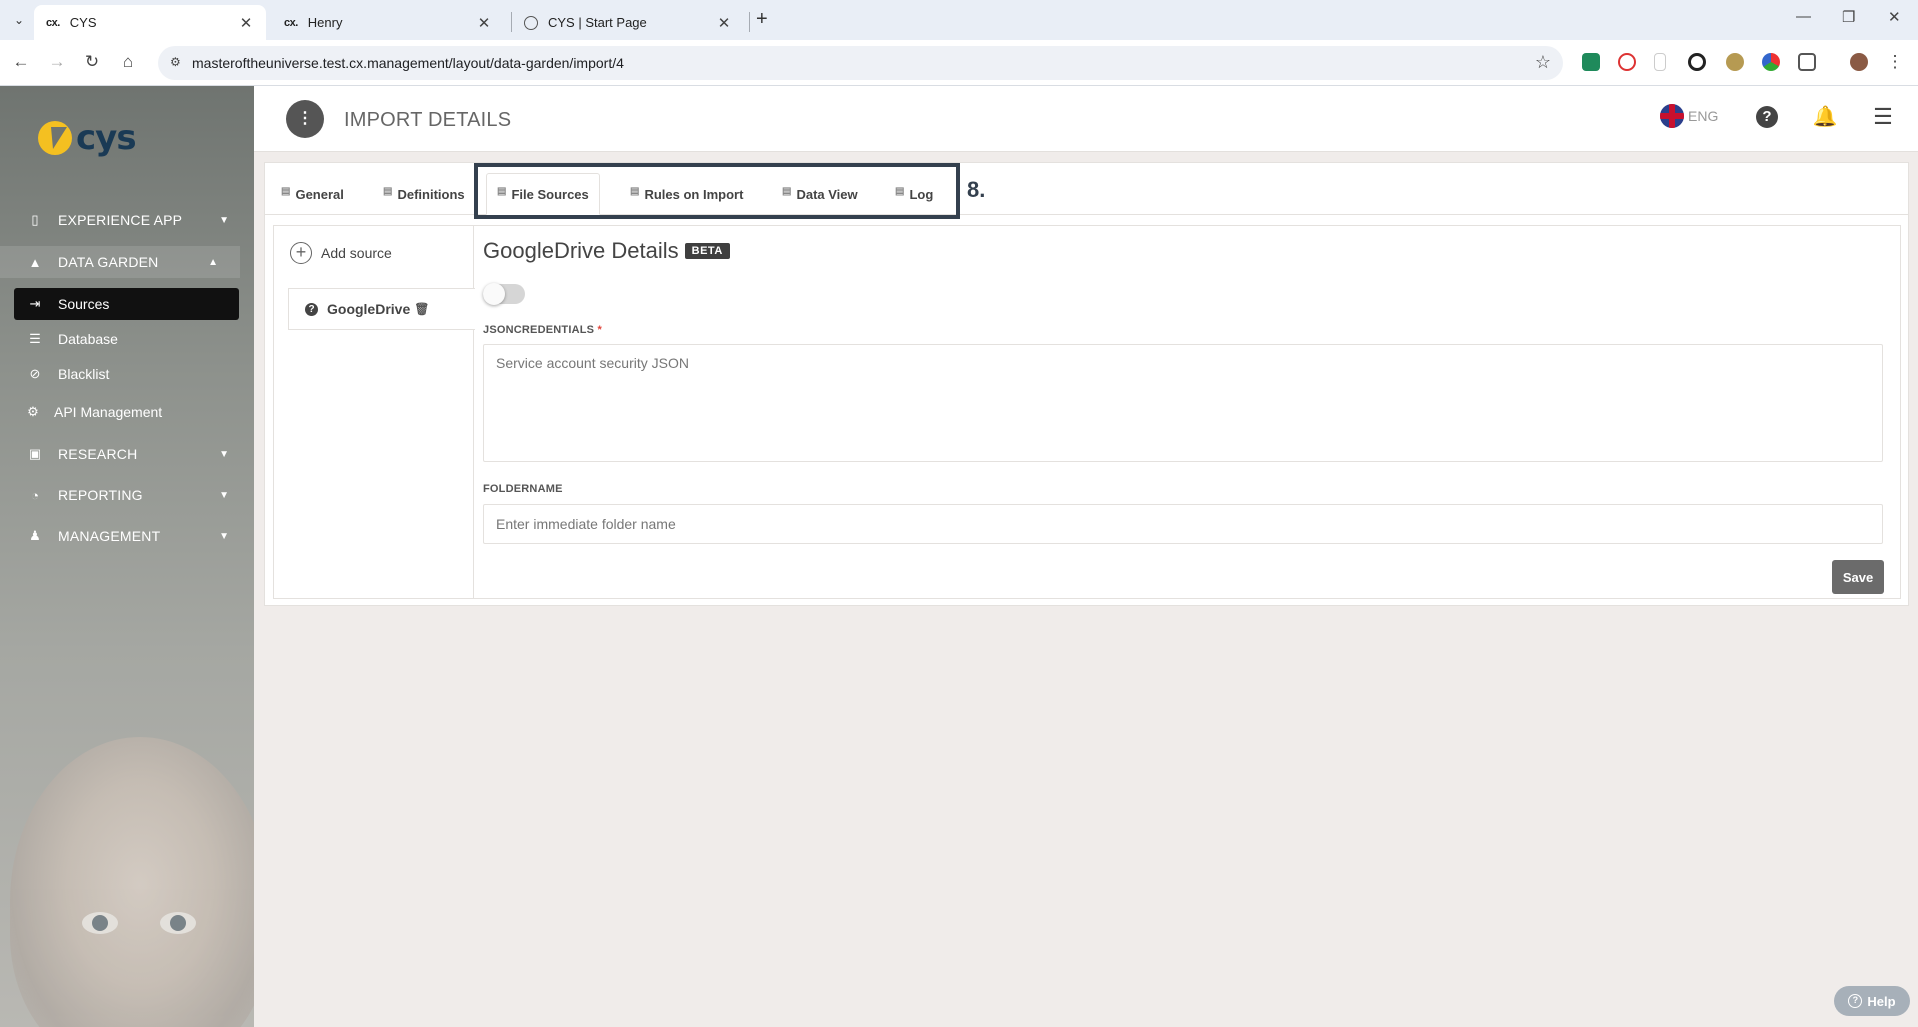 Image resolution: width=1918 pixels, height=1027 pixels. What do you see at coordinates (132, 882) in the screenshot?
I see `background-portrait` at bounding box center [132, 882].